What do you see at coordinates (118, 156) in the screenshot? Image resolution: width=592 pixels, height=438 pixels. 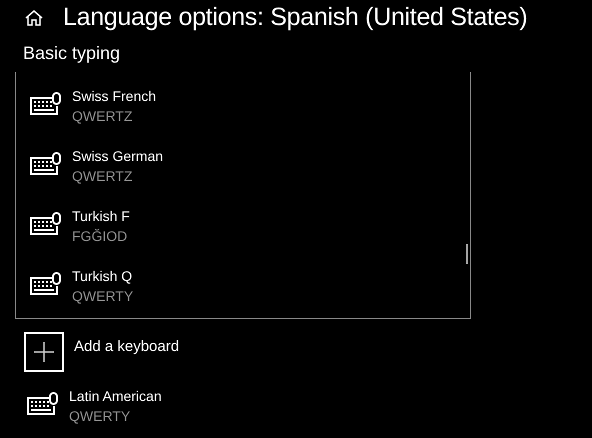 I see `keyboard-name: Swiss German` at bounding box center [118, 156].